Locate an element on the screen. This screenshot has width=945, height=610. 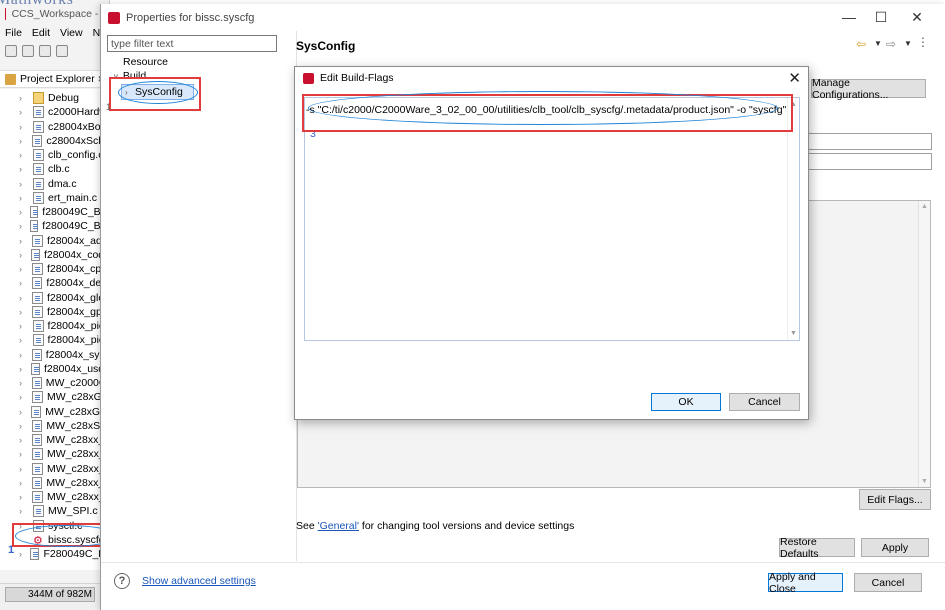
restore-defaults-button: Restore Defaults is located at coordinates (817, 548).